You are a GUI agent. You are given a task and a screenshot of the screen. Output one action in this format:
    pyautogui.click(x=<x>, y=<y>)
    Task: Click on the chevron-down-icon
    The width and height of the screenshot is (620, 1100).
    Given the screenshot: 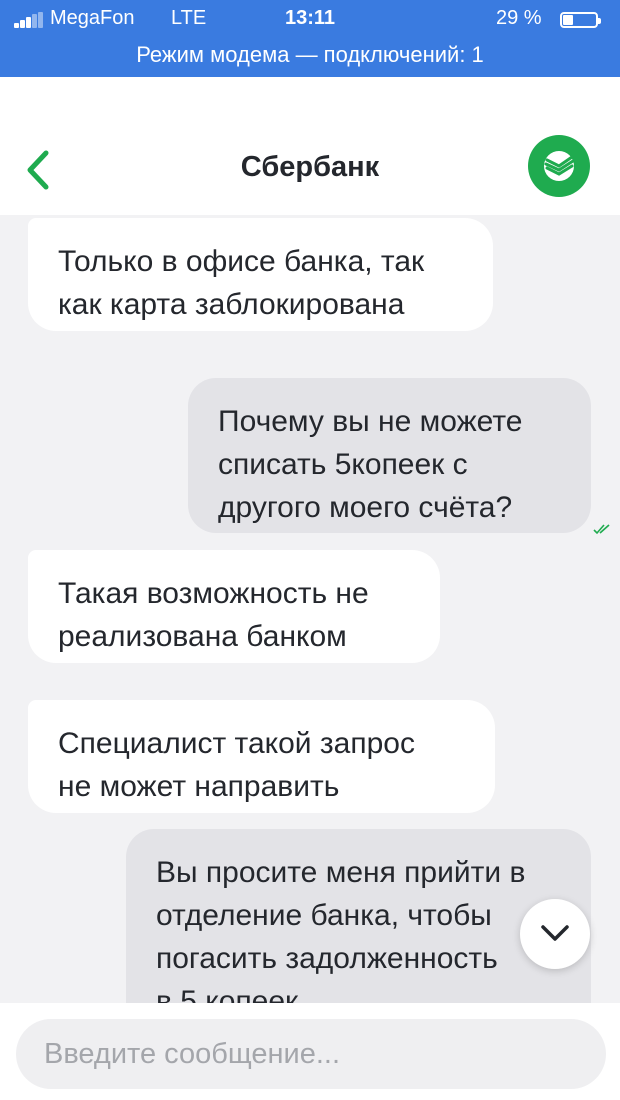 What is the action you would take?
    pyautogui.click(x=555, y=933)
    